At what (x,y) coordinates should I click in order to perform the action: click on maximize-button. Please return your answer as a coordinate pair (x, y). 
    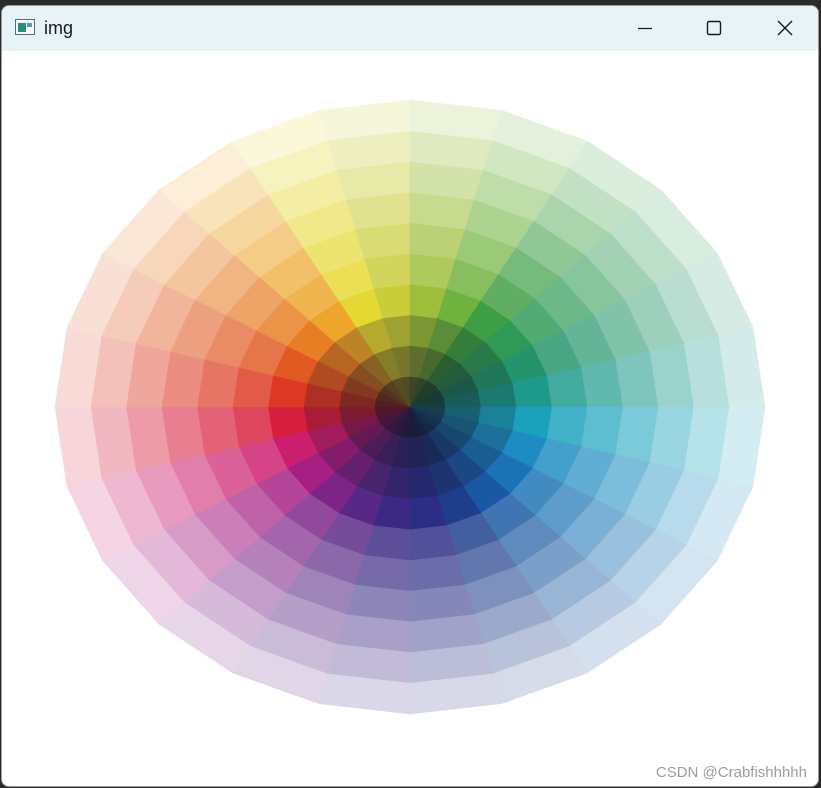
    Looking at the image, I should click on (714, 28).